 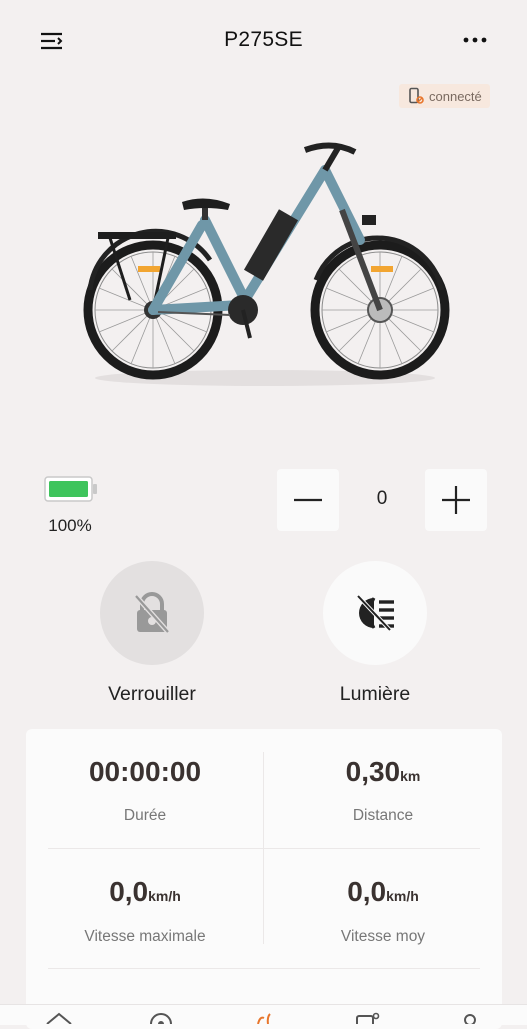 What do you see at coordinates (402, 896) in the screenshot?
I see `avg-speed-unit: km/h` at bounding box center [402, 896].